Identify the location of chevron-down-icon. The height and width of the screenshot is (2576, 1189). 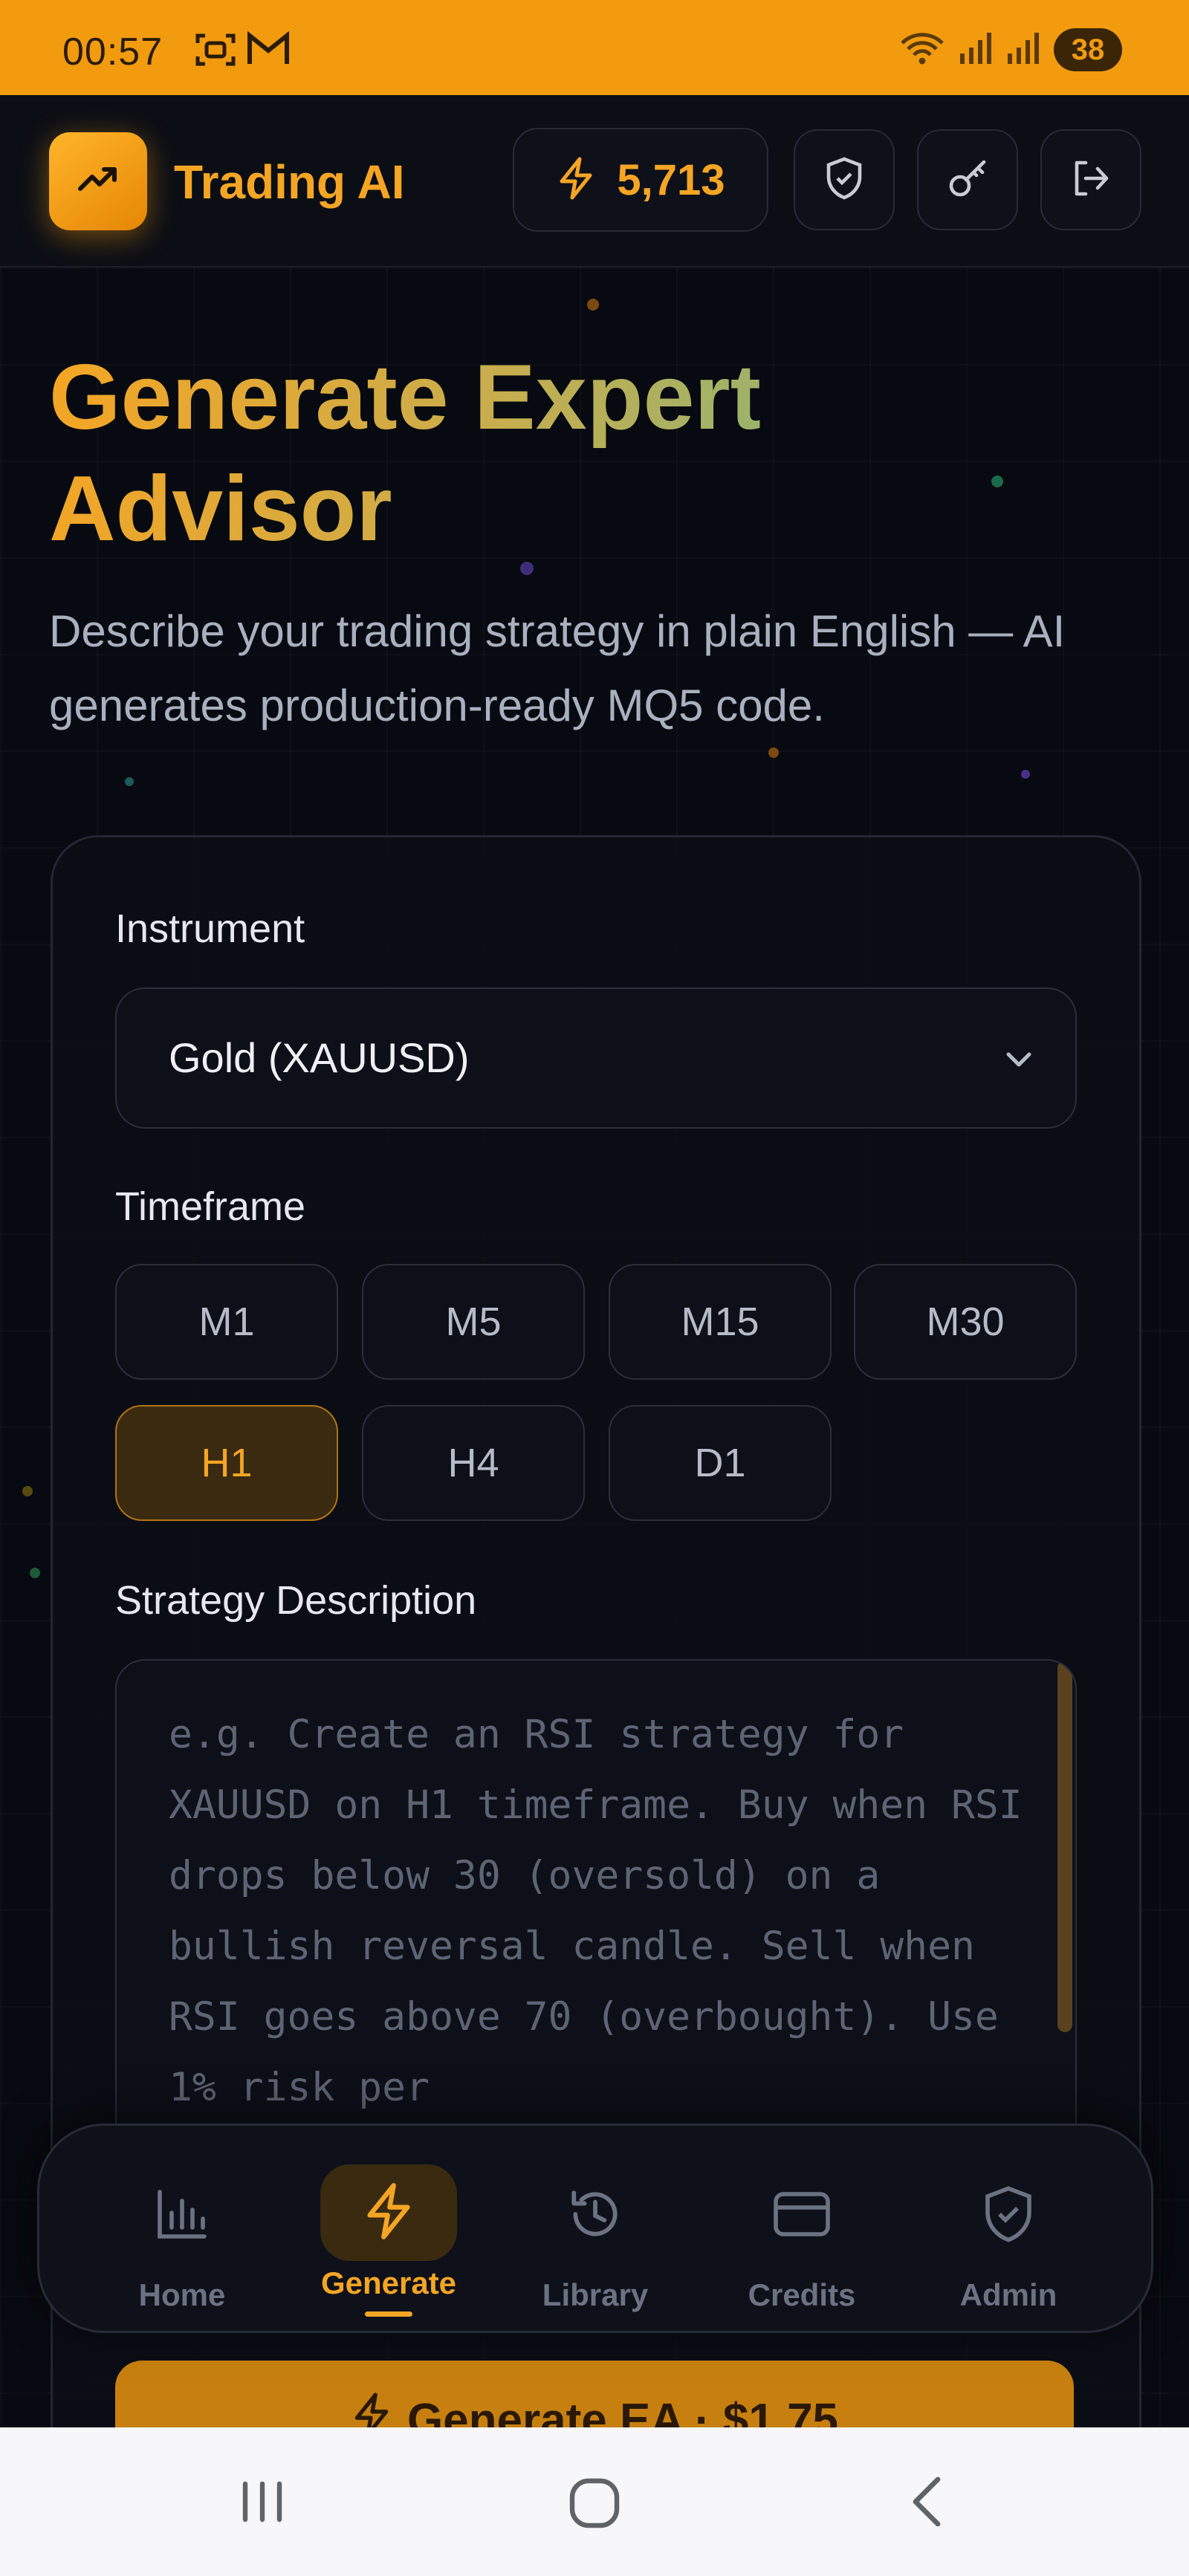
(1019, 1060).